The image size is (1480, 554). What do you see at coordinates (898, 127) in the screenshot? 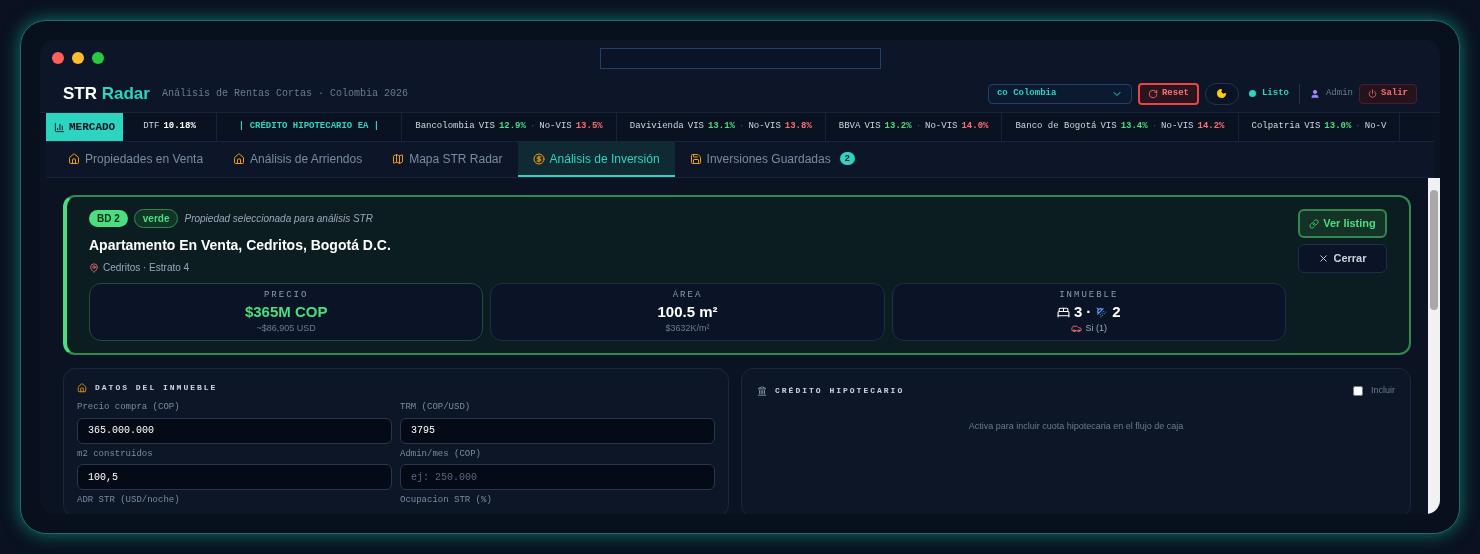
I see `ticker-value: 13.2%` at bounding box center [898, 127].